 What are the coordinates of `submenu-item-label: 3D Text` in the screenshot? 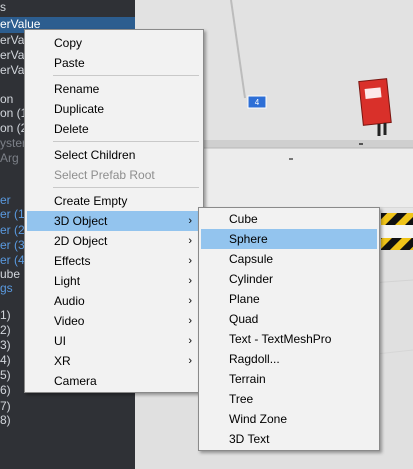 It's located at (249, 439).